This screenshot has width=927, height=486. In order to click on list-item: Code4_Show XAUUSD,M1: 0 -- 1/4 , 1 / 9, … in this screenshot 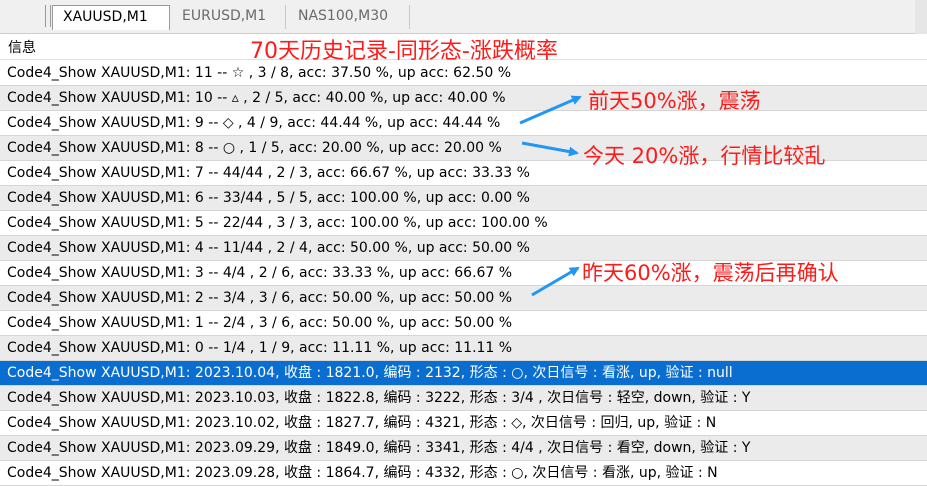, I will do `click(463, 348)`.